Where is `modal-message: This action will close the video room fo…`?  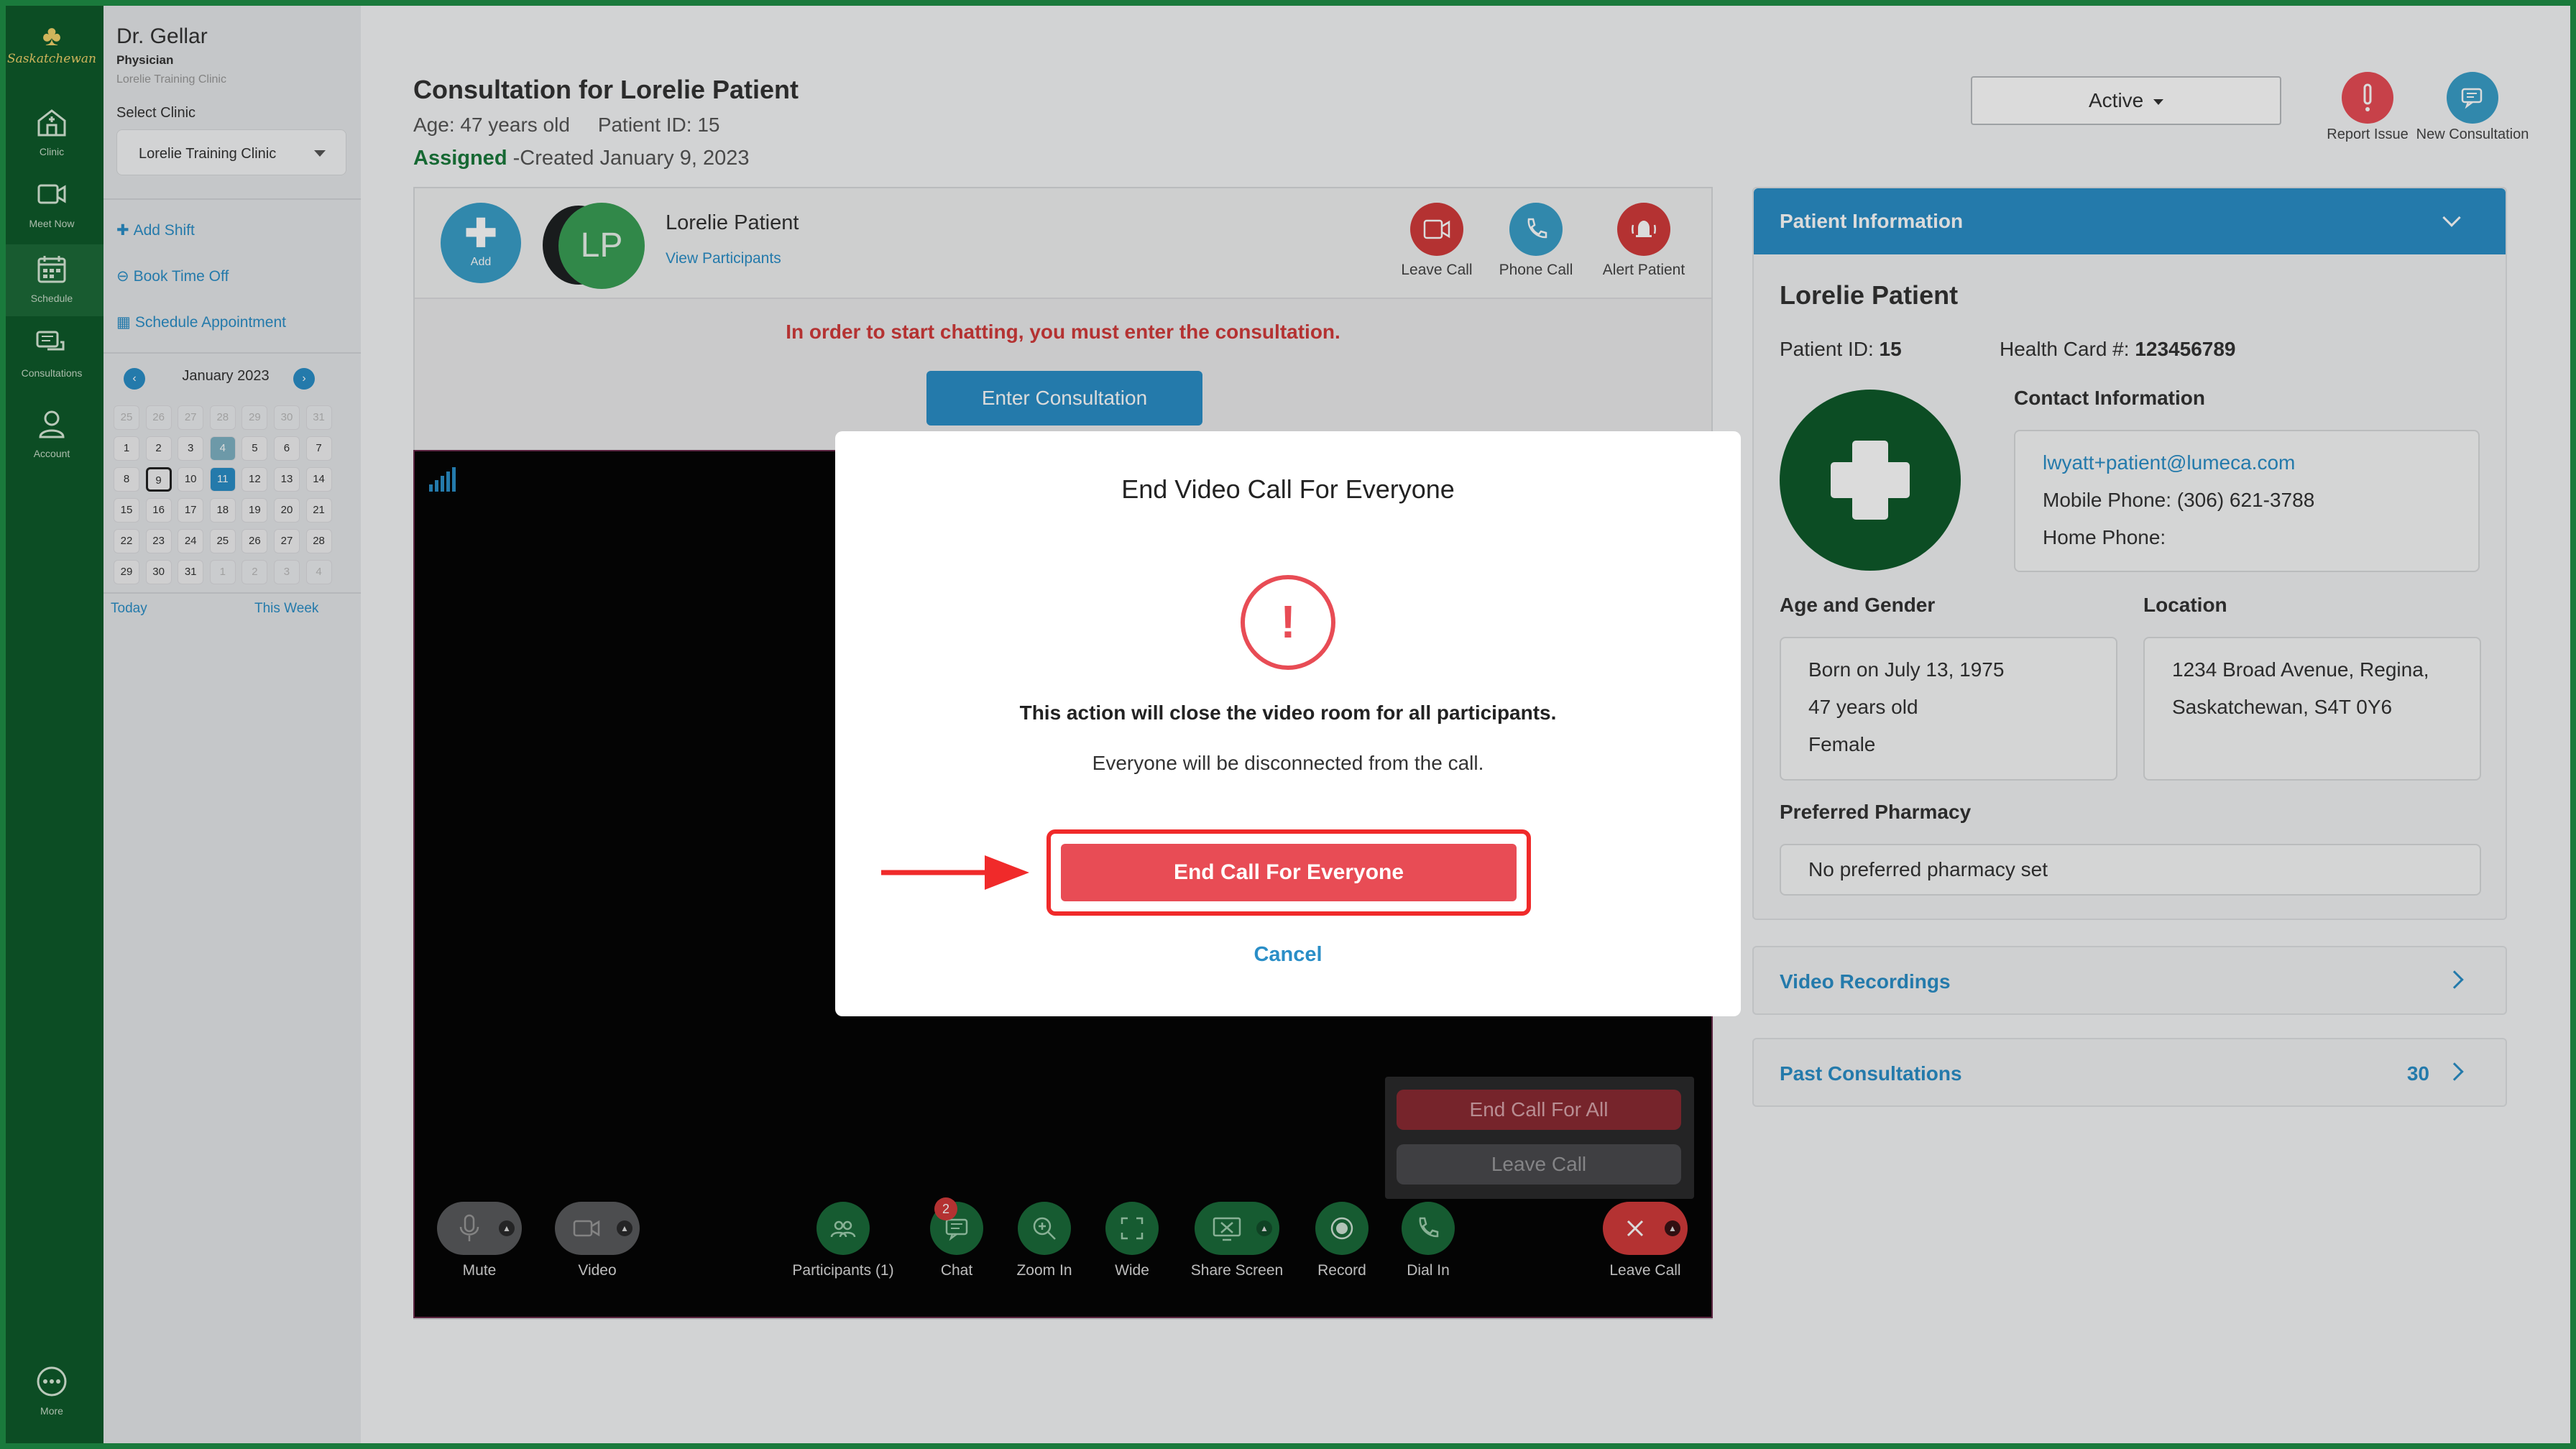
modal-message: This action will close the video room fo… is located at coordinates (1288, 713).